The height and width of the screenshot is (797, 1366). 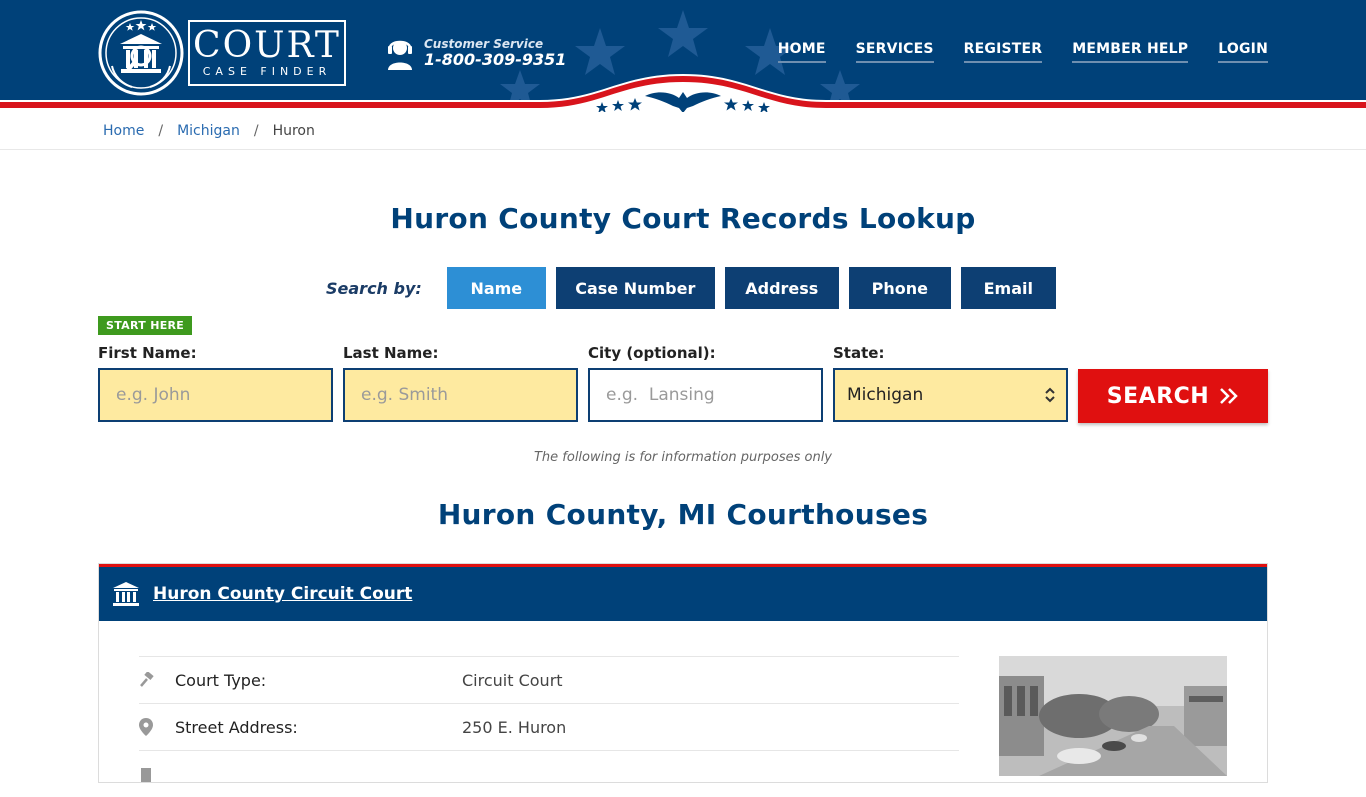 I want to click on courthouses-title: Huron County, MI Courthouses, so click(x=683, y=514).